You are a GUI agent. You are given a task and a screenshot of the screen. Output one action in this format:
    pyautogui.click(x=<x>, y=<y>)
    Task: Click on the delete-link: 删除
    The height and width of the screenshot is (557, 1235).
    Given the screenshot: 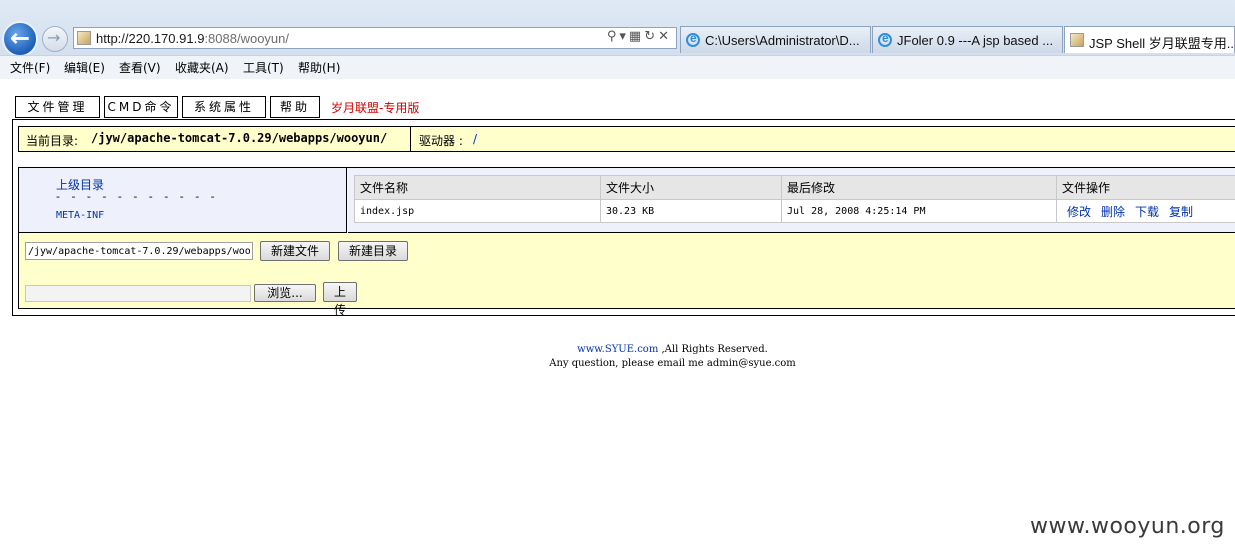 What is the action you would take?
    pyautogui.click(x=1113, y=212)
    